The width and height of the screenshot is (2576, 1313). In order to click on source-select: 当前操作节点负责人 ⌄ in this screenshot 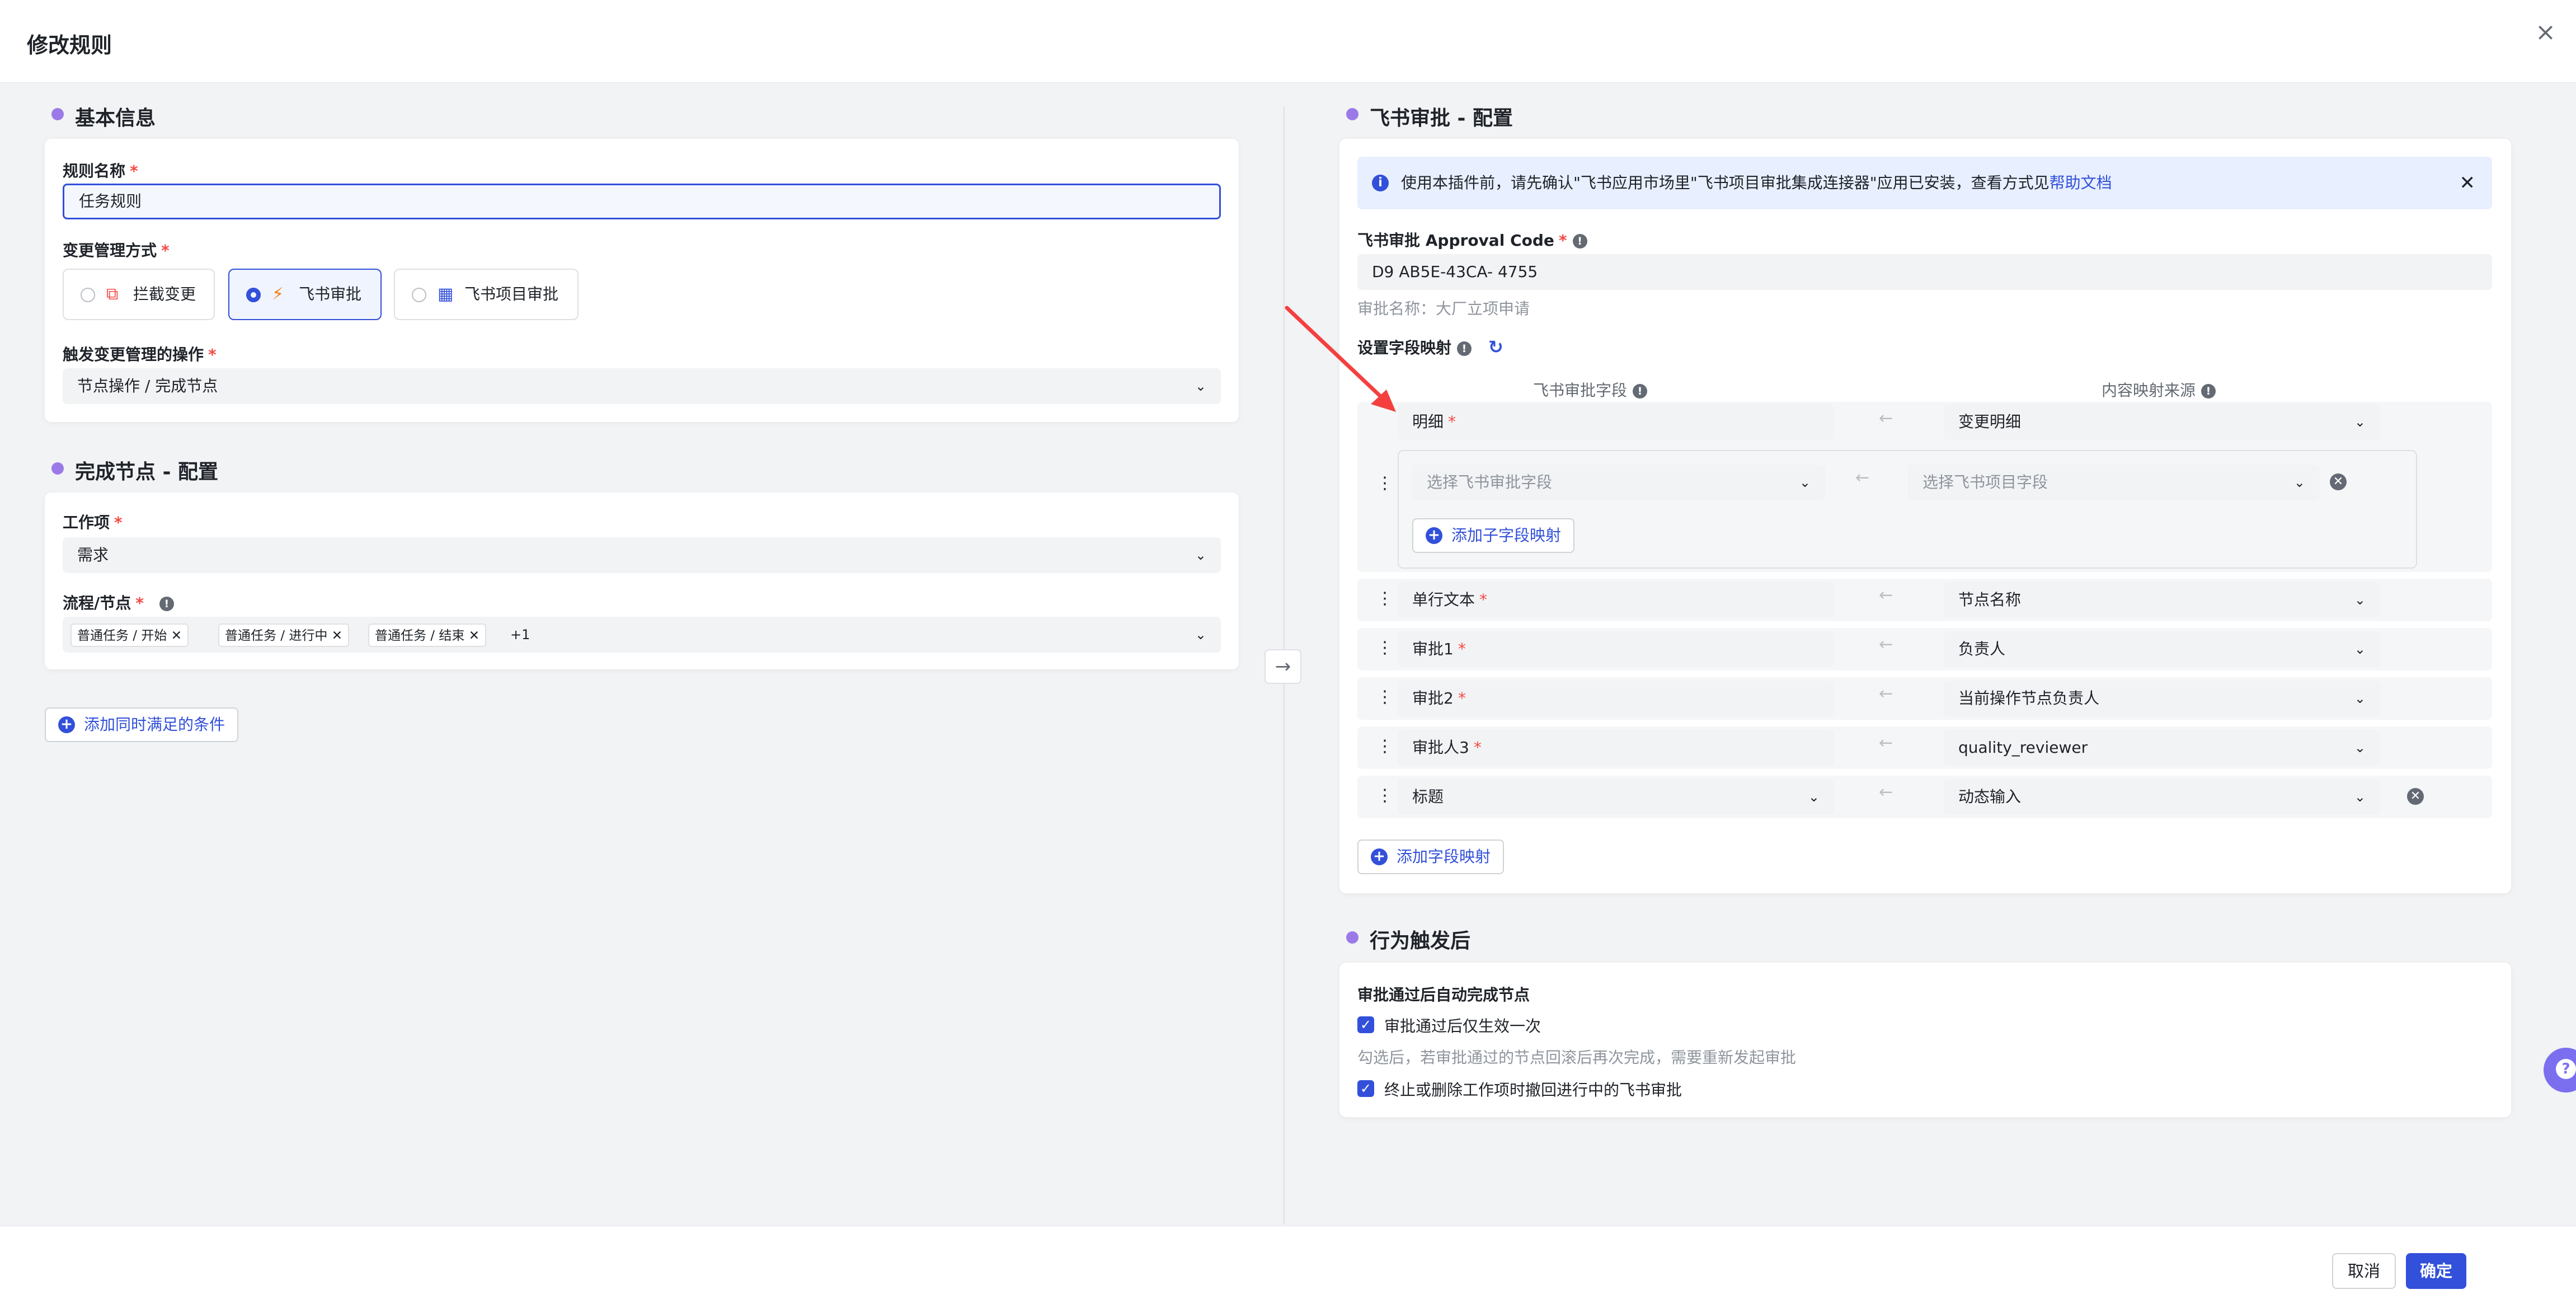, I will do `click(2162, 698)`.